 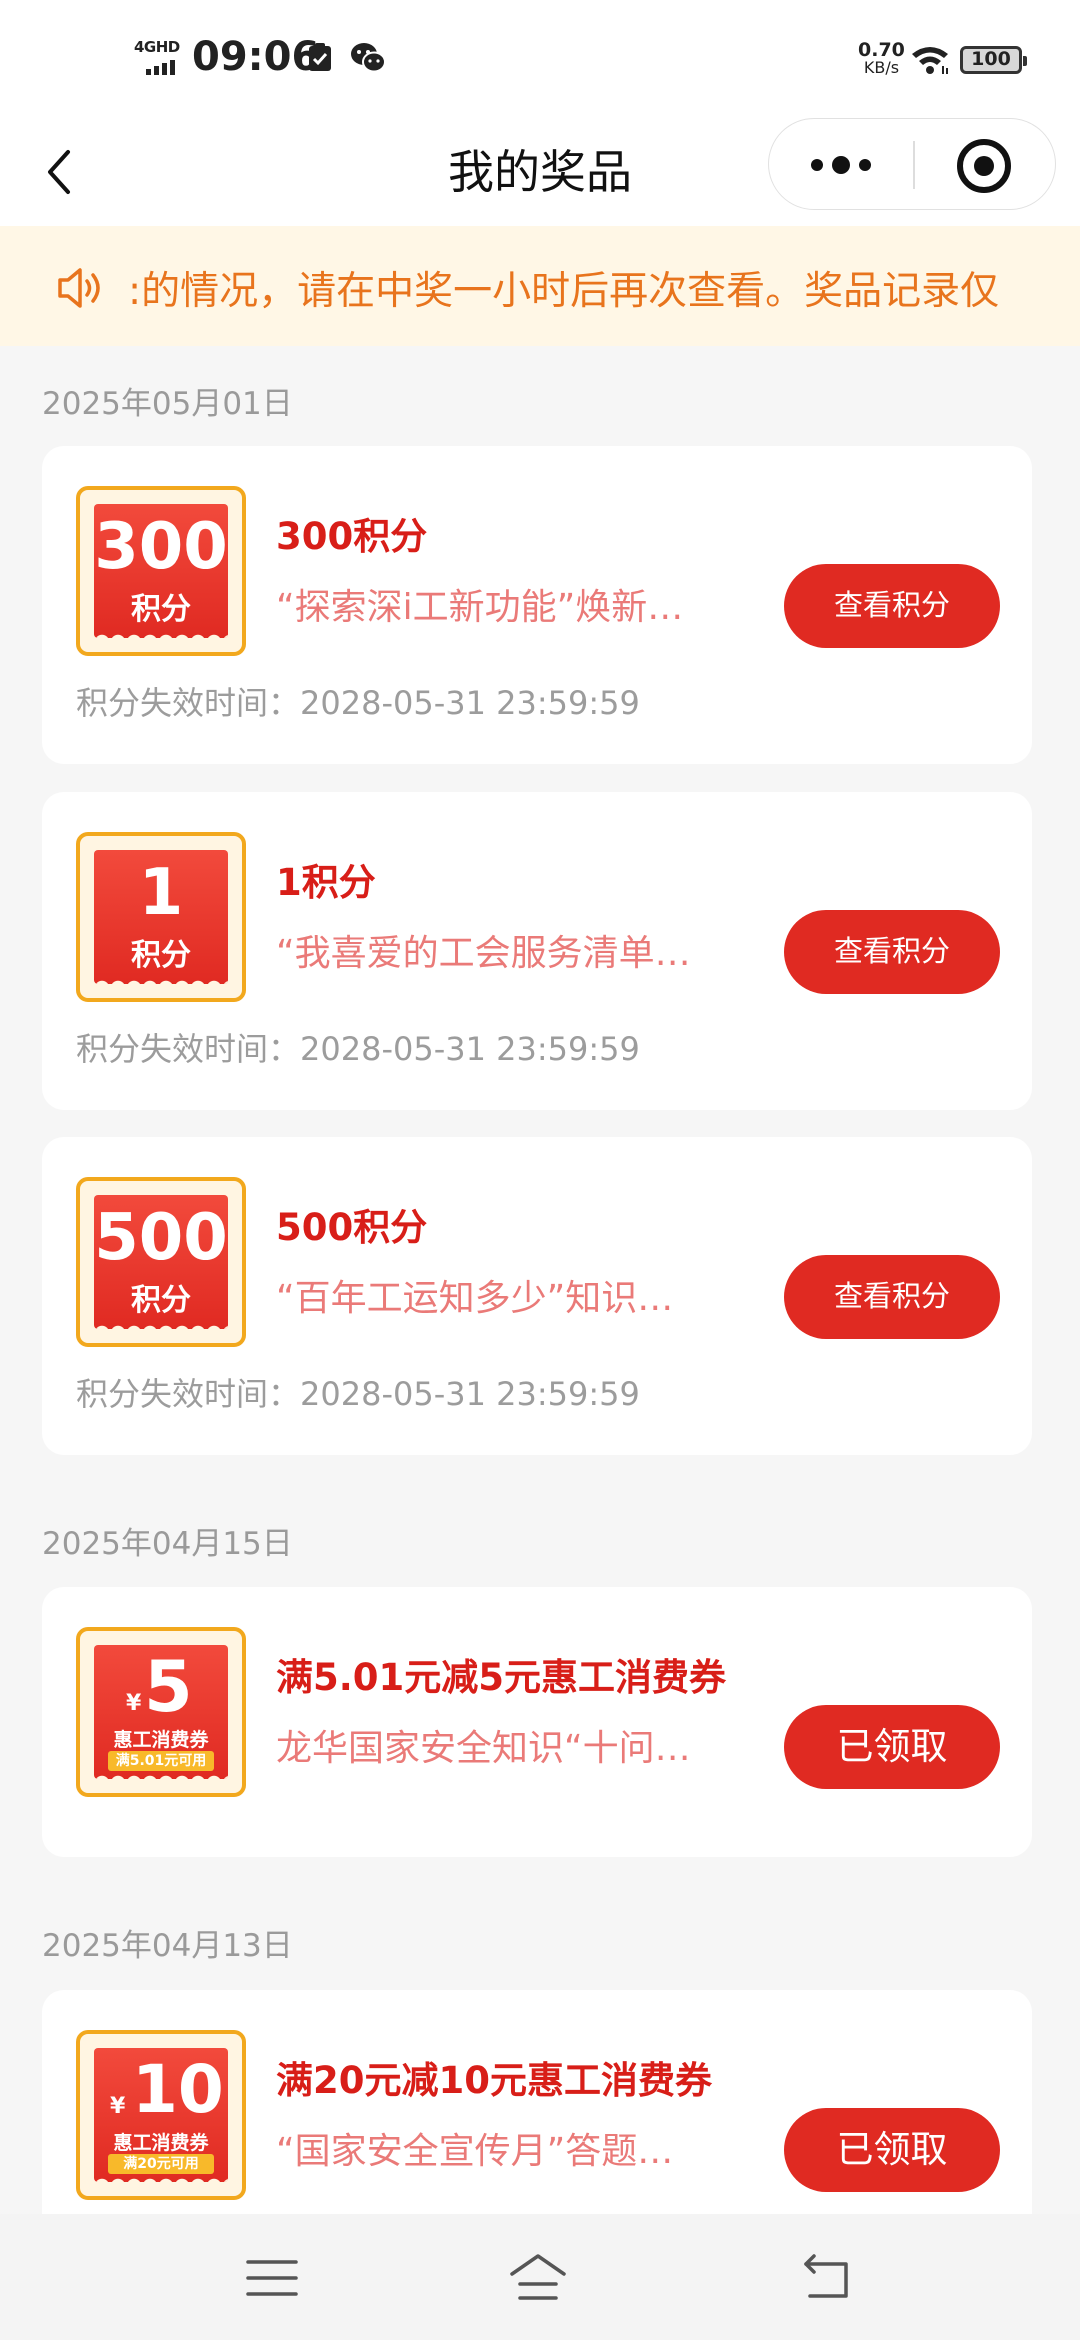 What do you see at coordinates (272, 2278) in the screenshot?
I see `menu-icon` at bounding box center [272, 2278].